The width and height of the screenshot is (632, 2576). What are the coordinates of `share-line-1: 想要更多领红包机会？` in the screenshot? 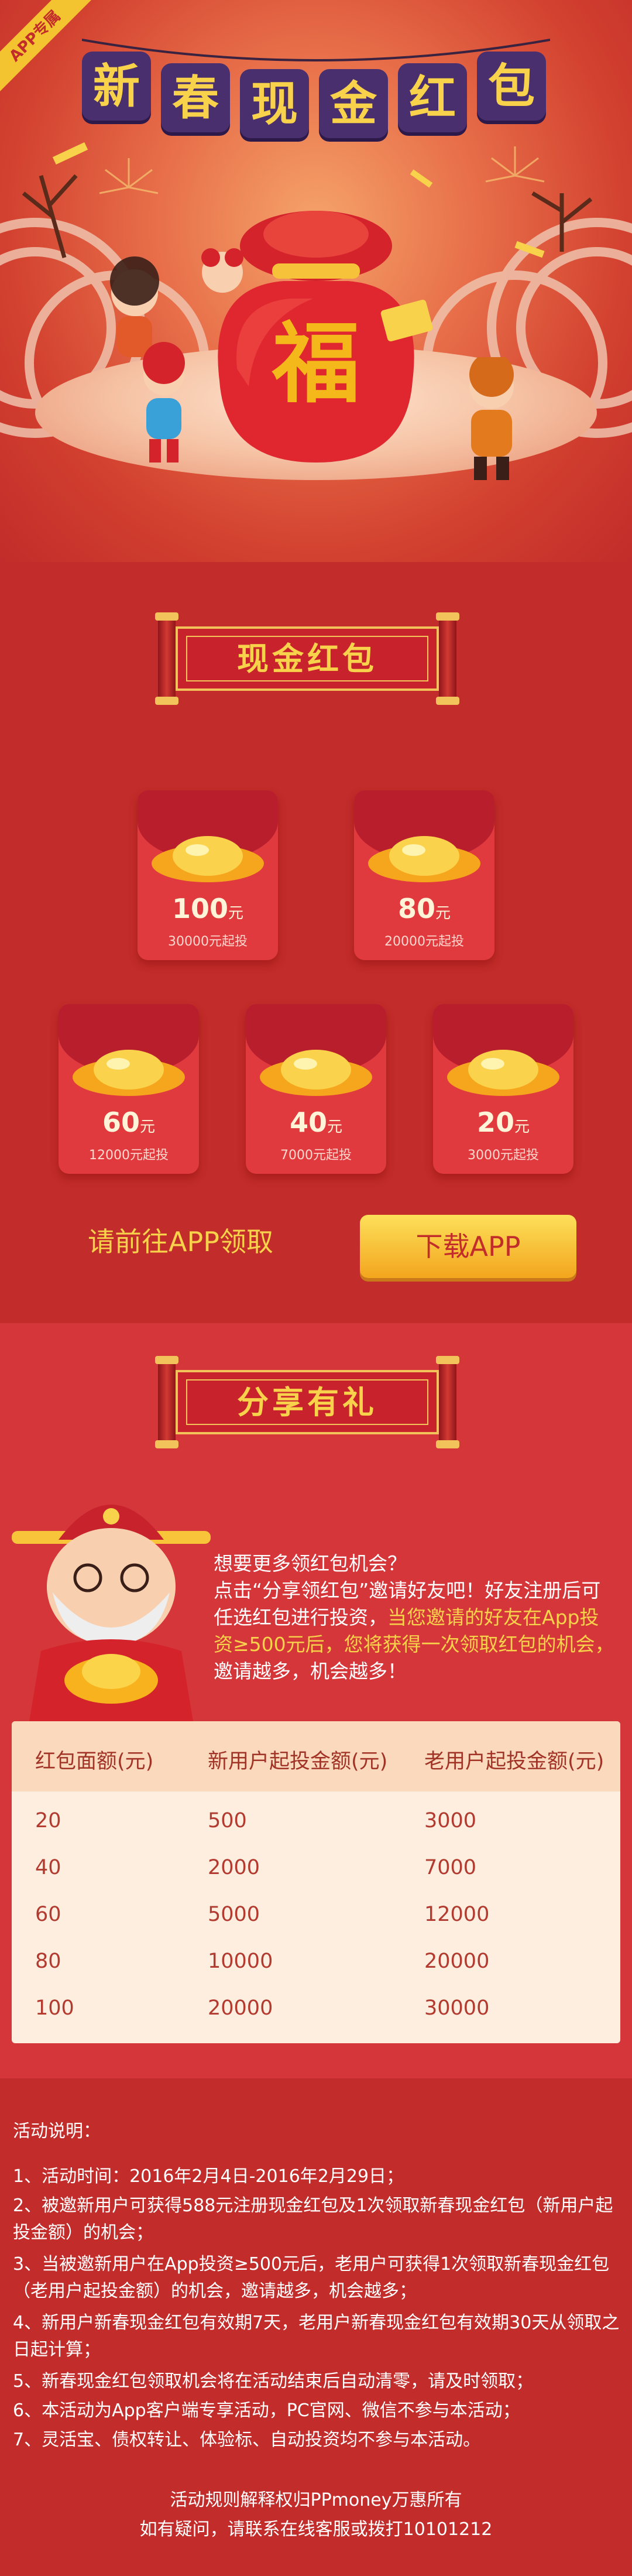 It's located at (310, 1563).